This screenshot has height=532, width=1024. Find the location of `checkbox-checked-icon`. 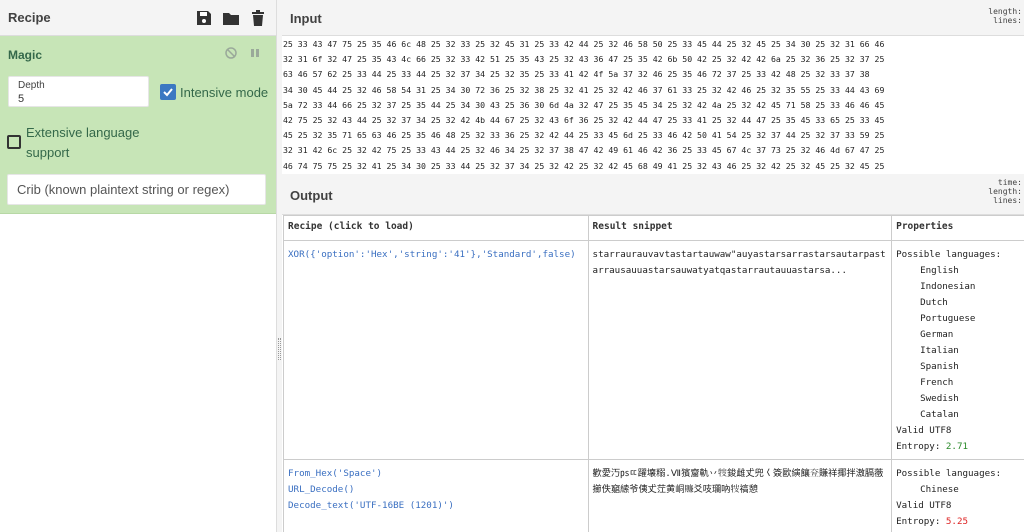

checkbox-checked-icon is located at coordinates (168, 92).